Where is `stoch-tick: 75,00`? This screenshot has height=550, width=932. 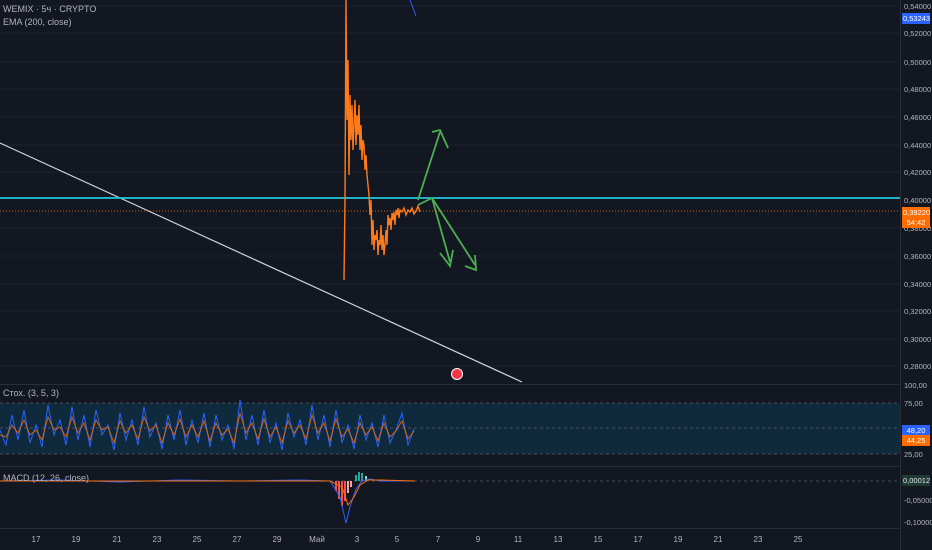 stoch-tick: 75,00 is located at coordinates (913, 403).